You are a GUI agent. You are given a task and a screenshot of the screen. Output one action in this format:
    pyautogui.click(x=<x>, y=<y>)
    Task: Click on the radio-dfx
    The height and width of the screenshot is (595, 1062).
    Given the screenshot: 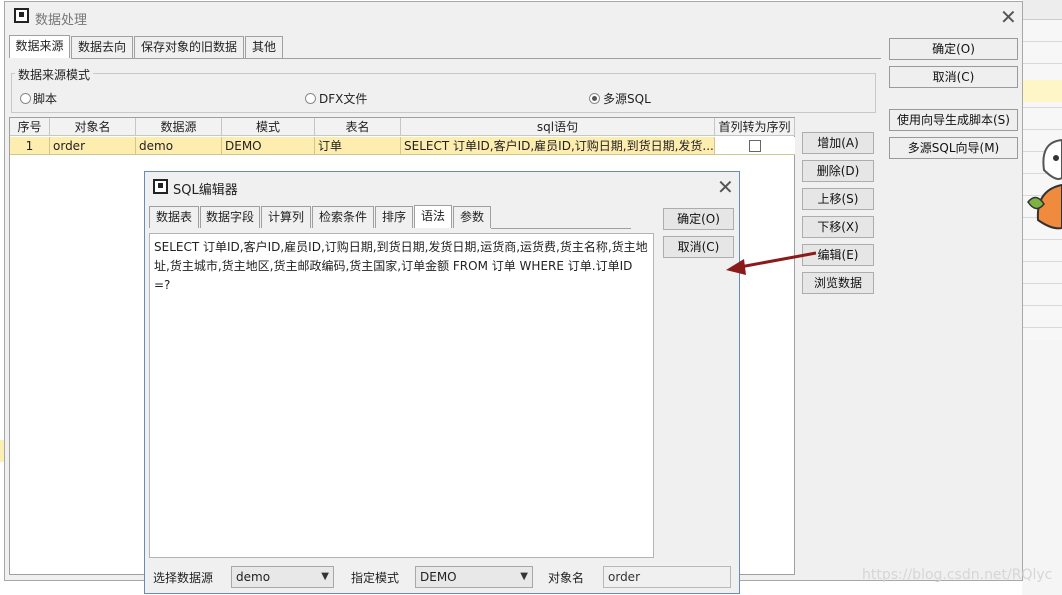 What is the action you would take?
    pyautogui.click(x=310, y=98)
    